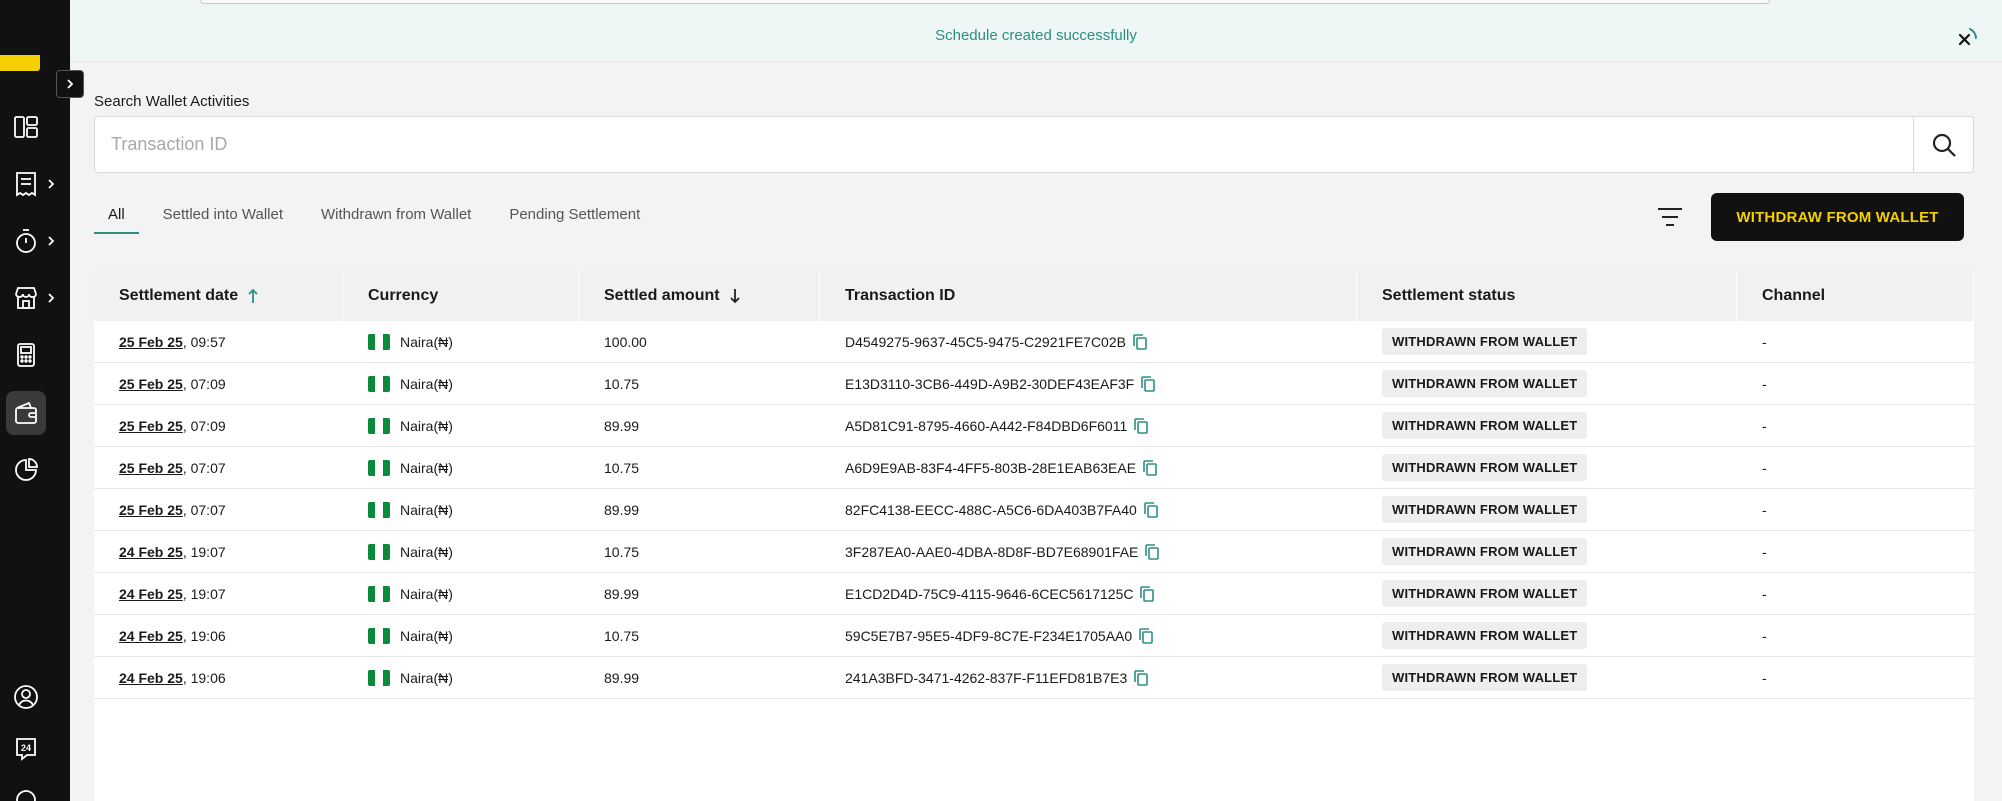 The image size is (2002, 801). What do you see at coordinates (992, 551) in the screenshot?
I see `transaction-id-text: 3F287EA0-AAE0-4DBA-8D8F-BD7E68901FAE` at bounding box center [992, 551].